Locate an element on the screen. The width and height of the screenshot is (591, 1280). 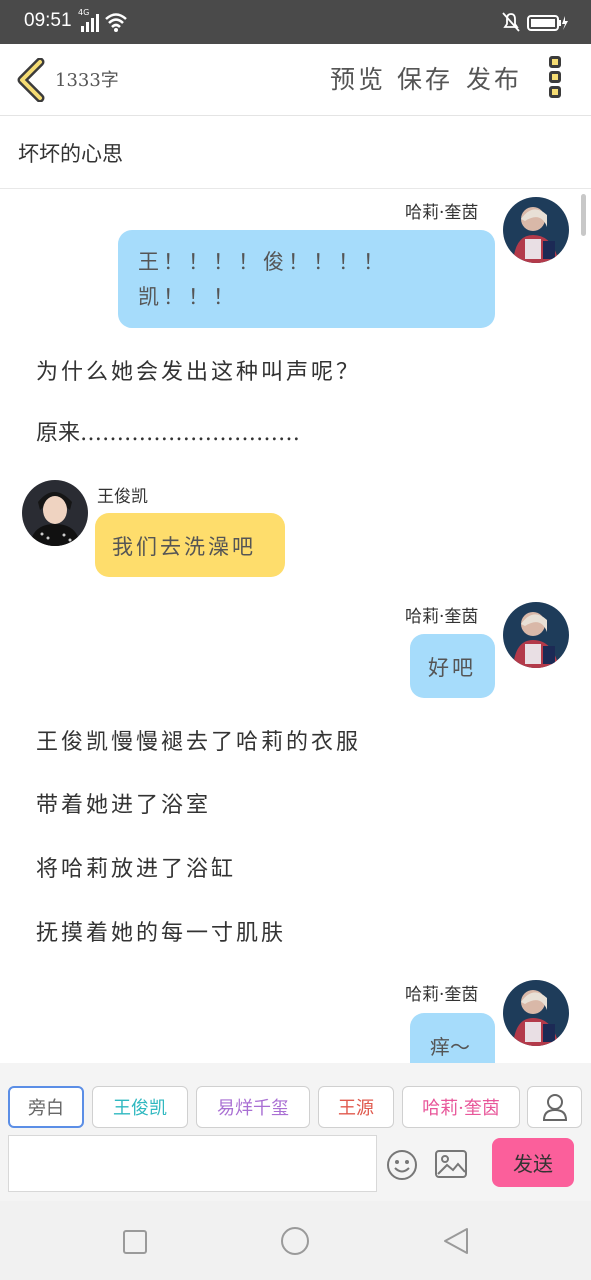
chat-bubble: 王！！！！俊！！！！ 凯！！！ is located at coordinates (306, 279).